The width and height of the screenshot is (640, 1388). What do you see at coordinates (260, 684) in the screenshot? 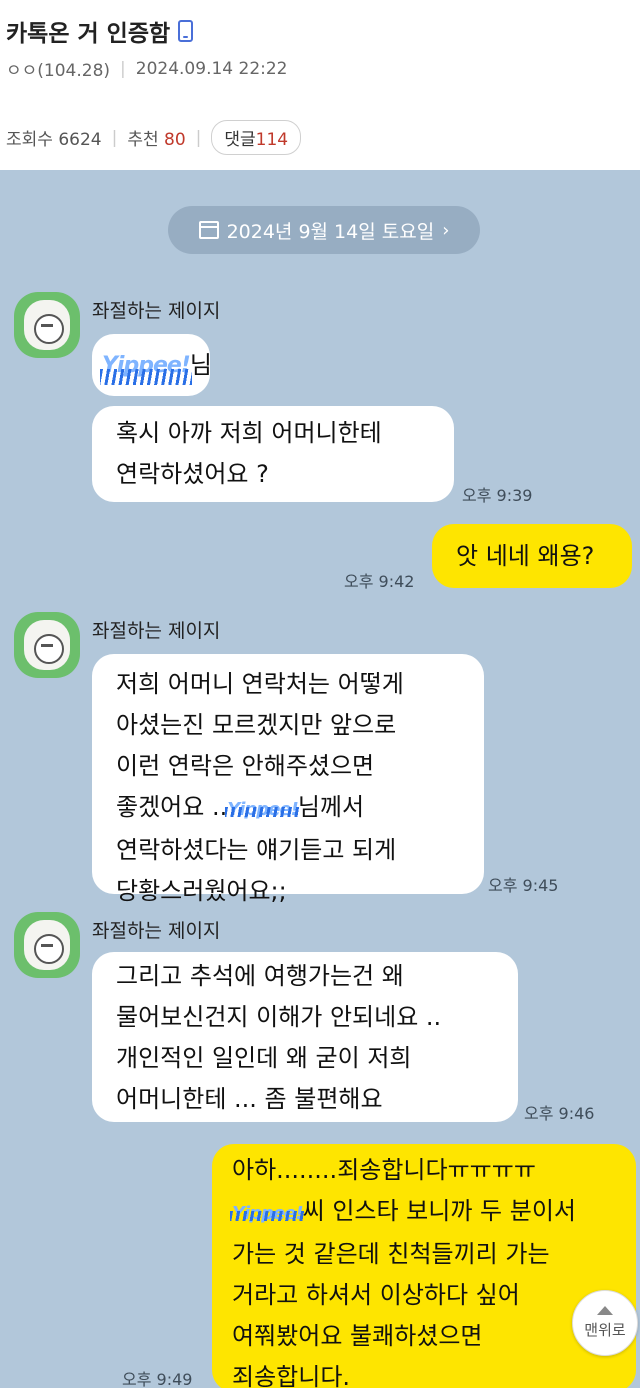
I see `message-line: 저희 어머니 연락처는 어떻게` at bounding box center [260, 684].